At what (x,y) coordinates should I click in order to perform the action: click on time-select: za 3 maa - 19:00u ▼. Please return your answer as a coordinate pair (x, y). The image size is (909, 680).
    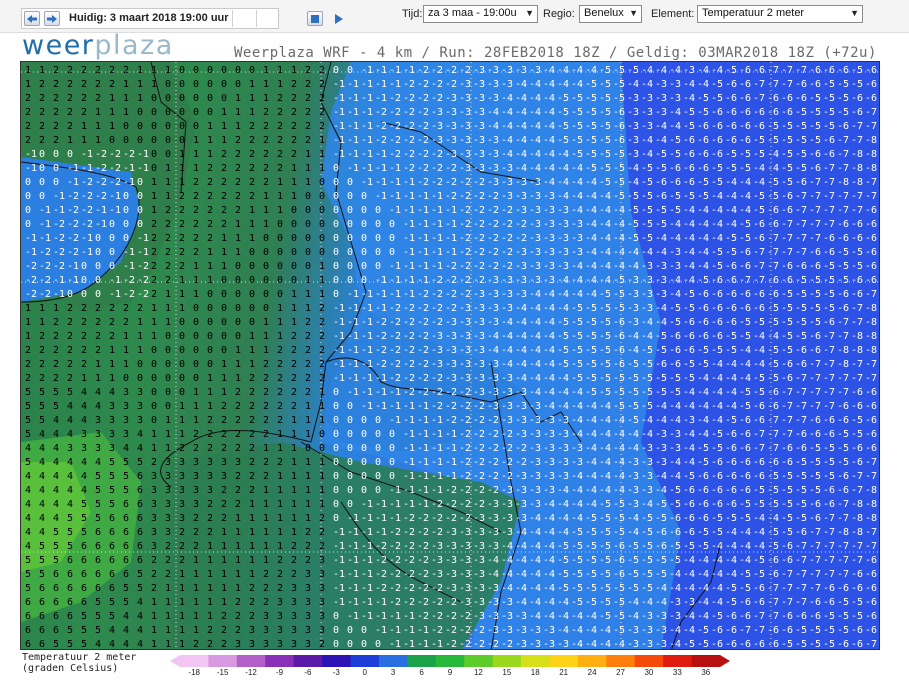
    Looking at the image, I should click on (480, 14).